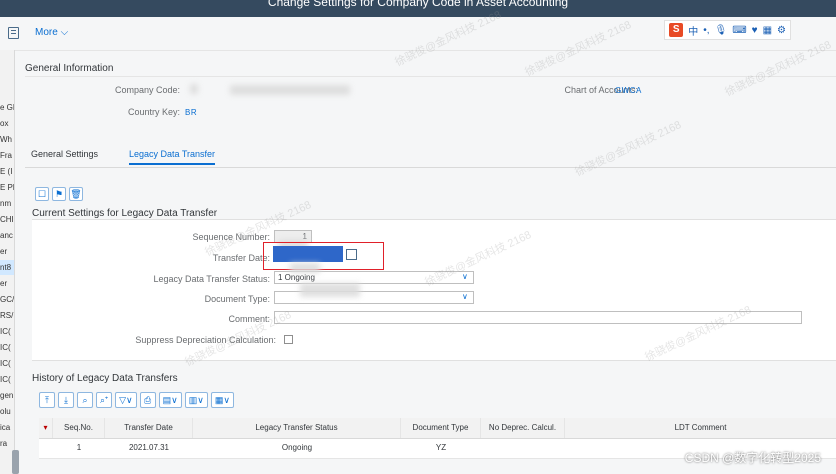  Describe the element at coordinates (7, 235) in the screenshot. I see `left-item: anc` at that location.